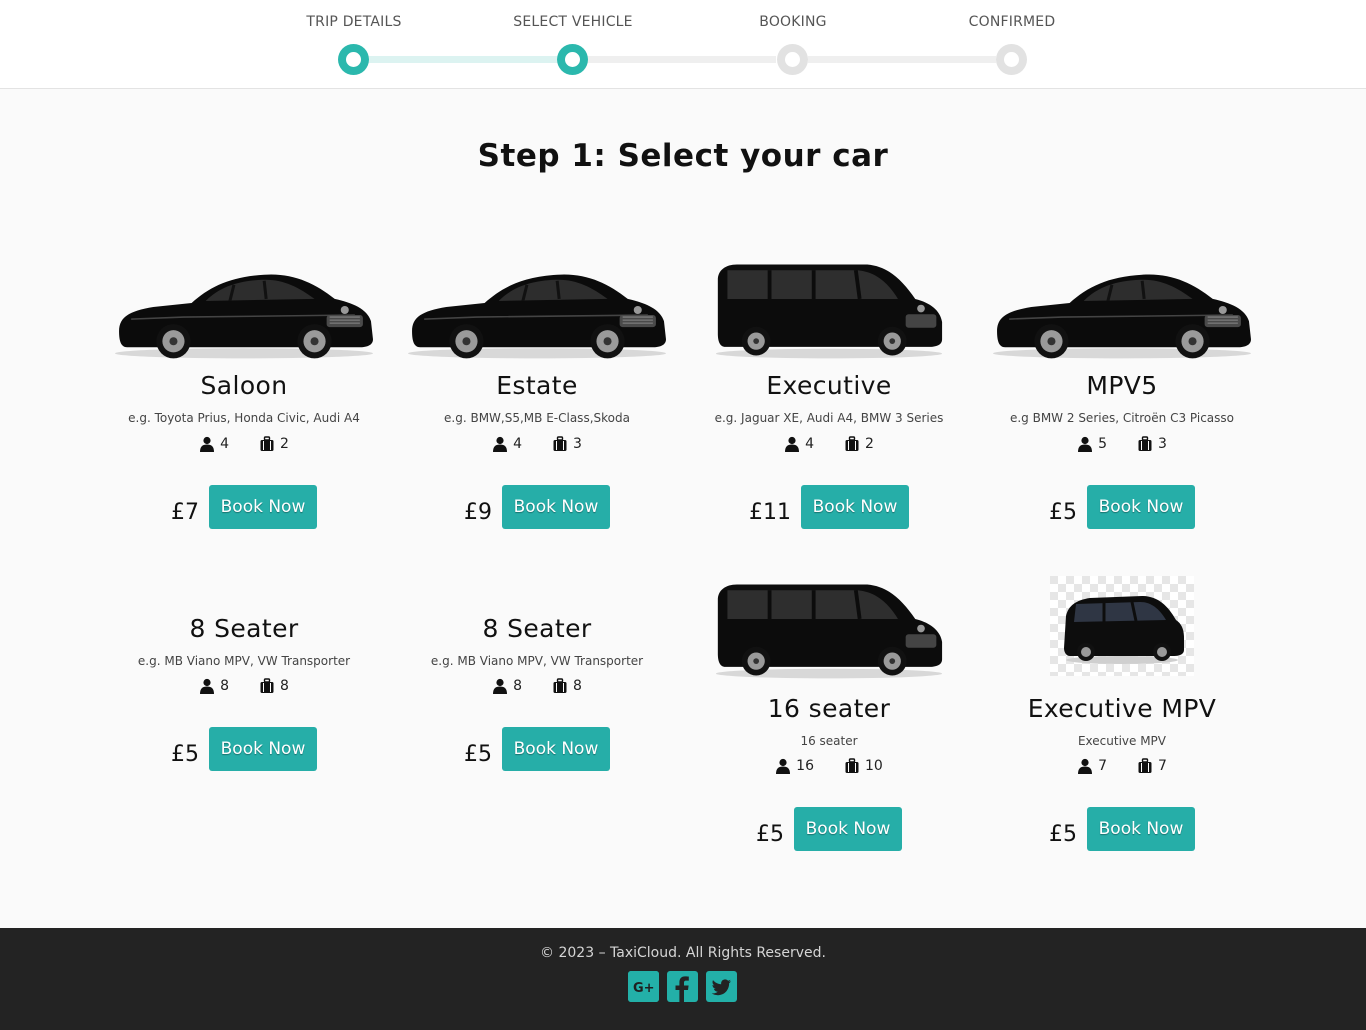 This screenshot has width=1366, height=1030. Describe the element at coordinates (1122, 385) in the screenshot. I see `vehicle-name: MPV5` at that location.